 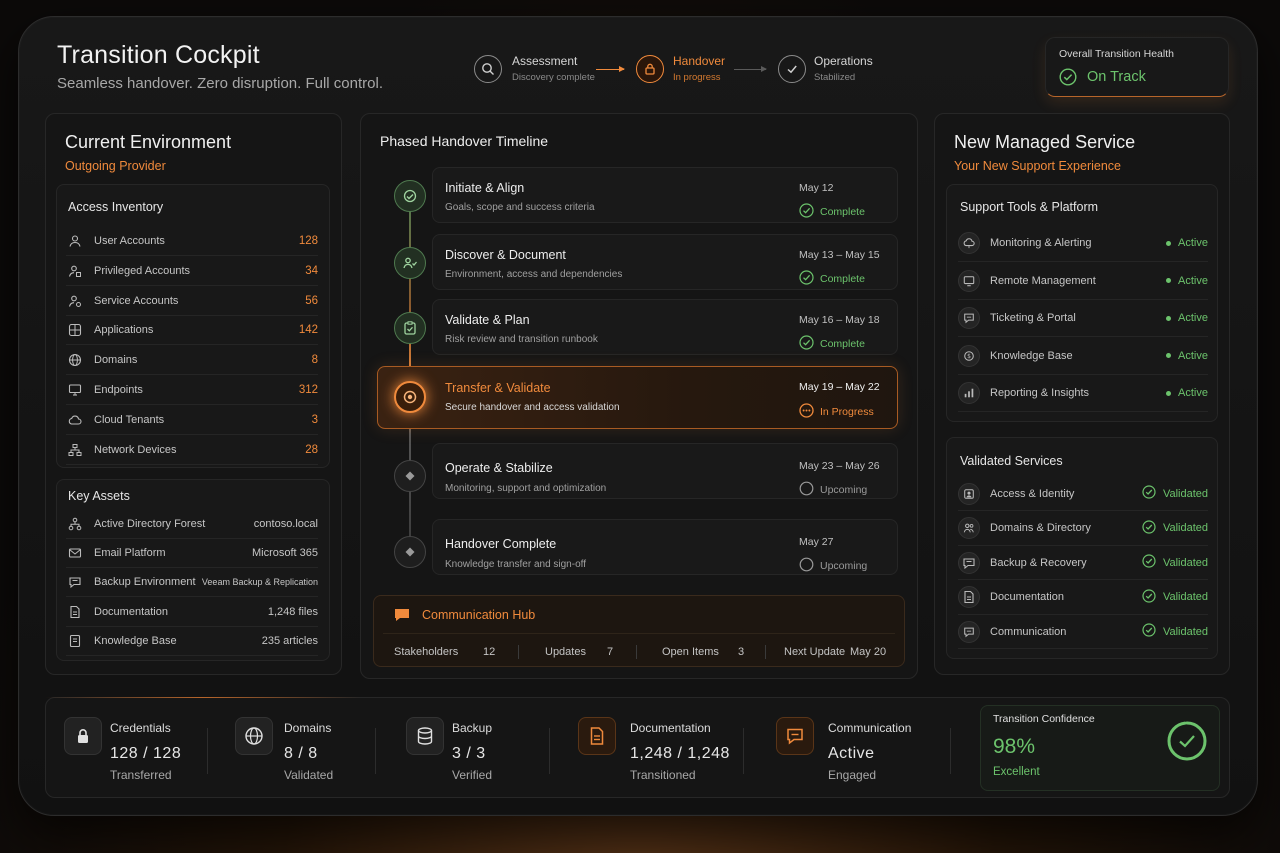 I want to click on phase-date: May 12, so click(x=816, y=188).